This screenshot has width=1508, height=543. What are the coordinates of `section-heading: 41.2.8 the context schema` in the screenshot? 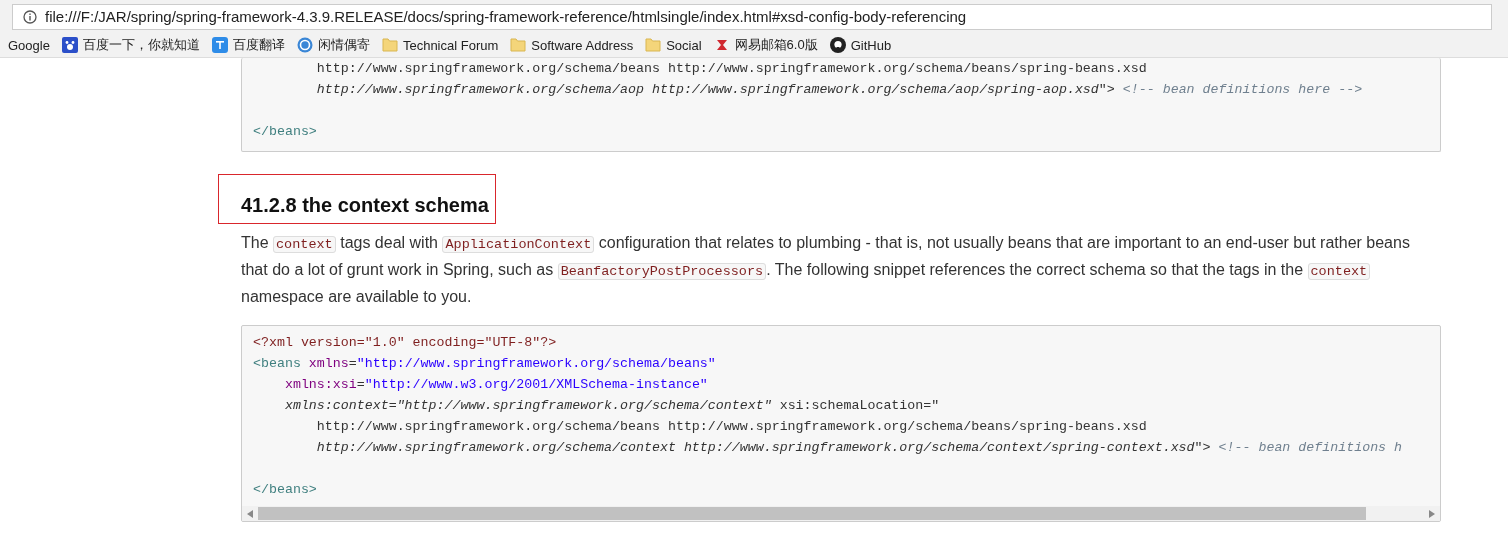 It's located at (365, 205).